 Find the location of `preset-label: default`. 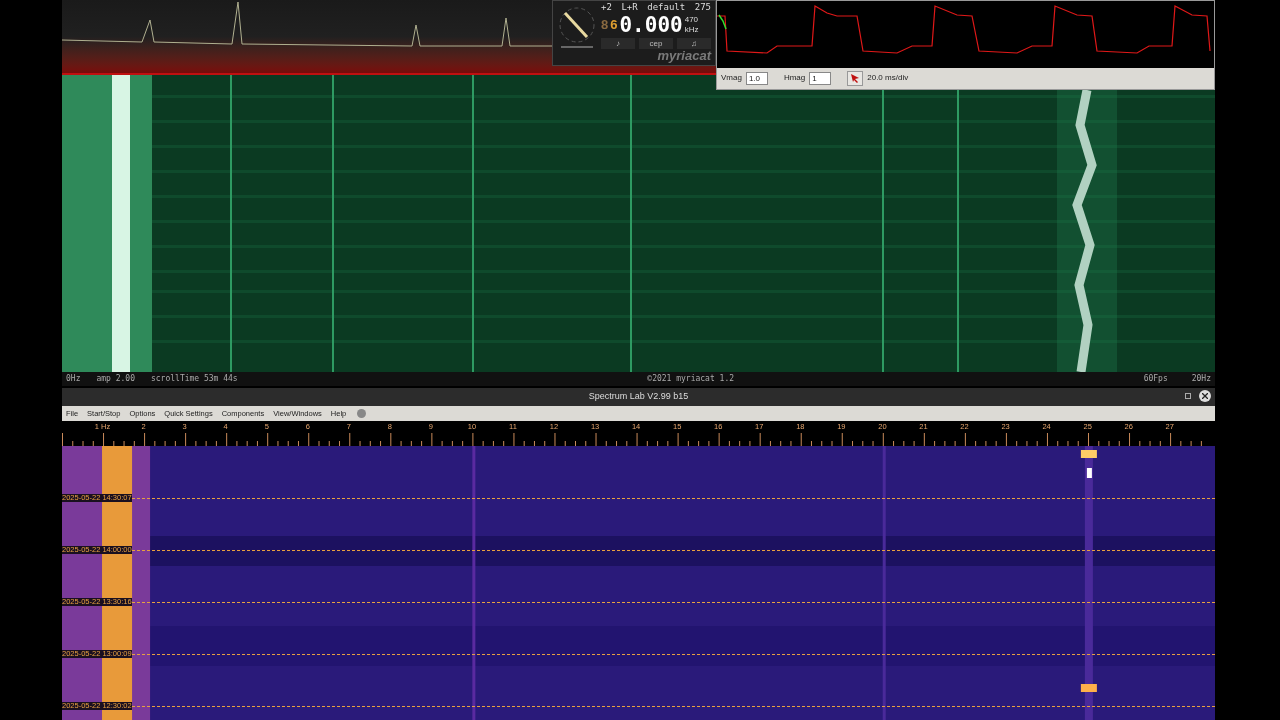

preset-label: default is located at coordinates (666, 7).